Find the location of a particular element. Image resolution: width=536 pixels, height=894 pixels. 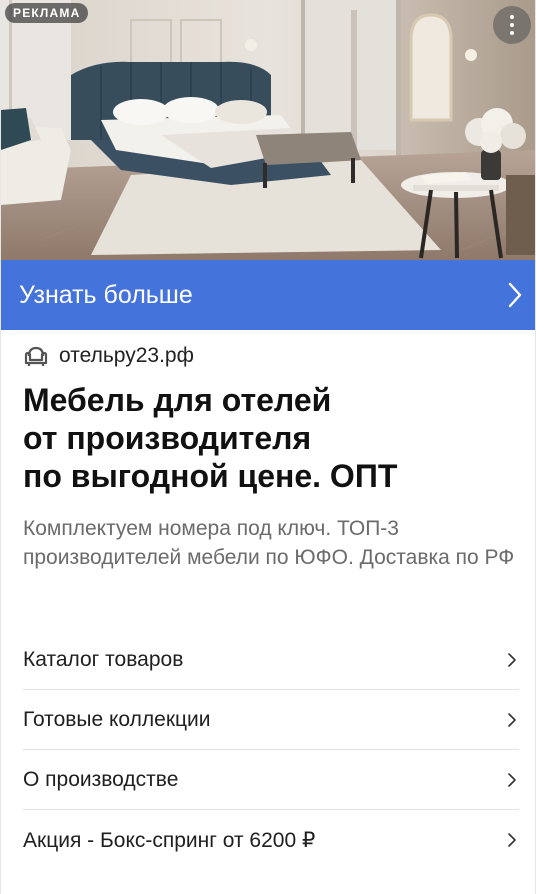

sitelink-collections: Готовые коллекции is located at coordinates (271, 720).